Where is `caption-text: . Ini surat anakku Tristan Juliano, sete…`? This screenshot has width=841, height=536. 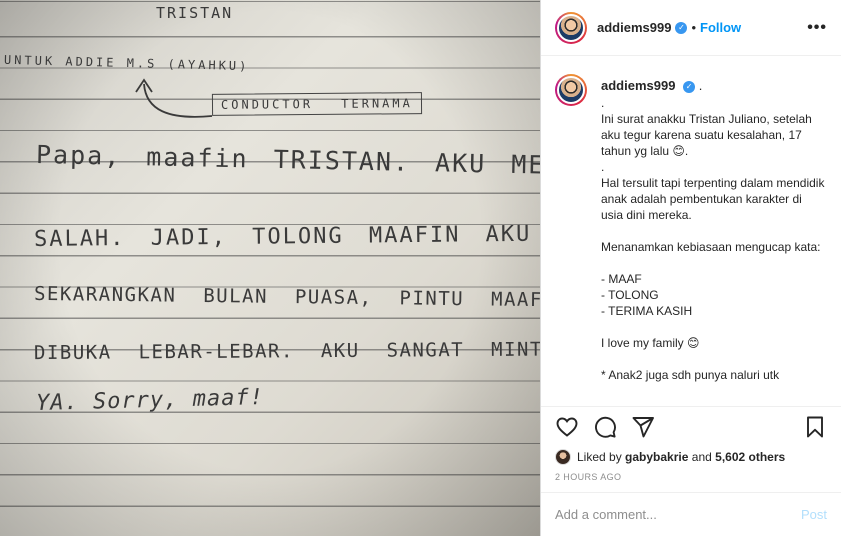 caption-text: . Ini surat anakku Tristan Juliano, sete… is located at coordinates (713, 239).